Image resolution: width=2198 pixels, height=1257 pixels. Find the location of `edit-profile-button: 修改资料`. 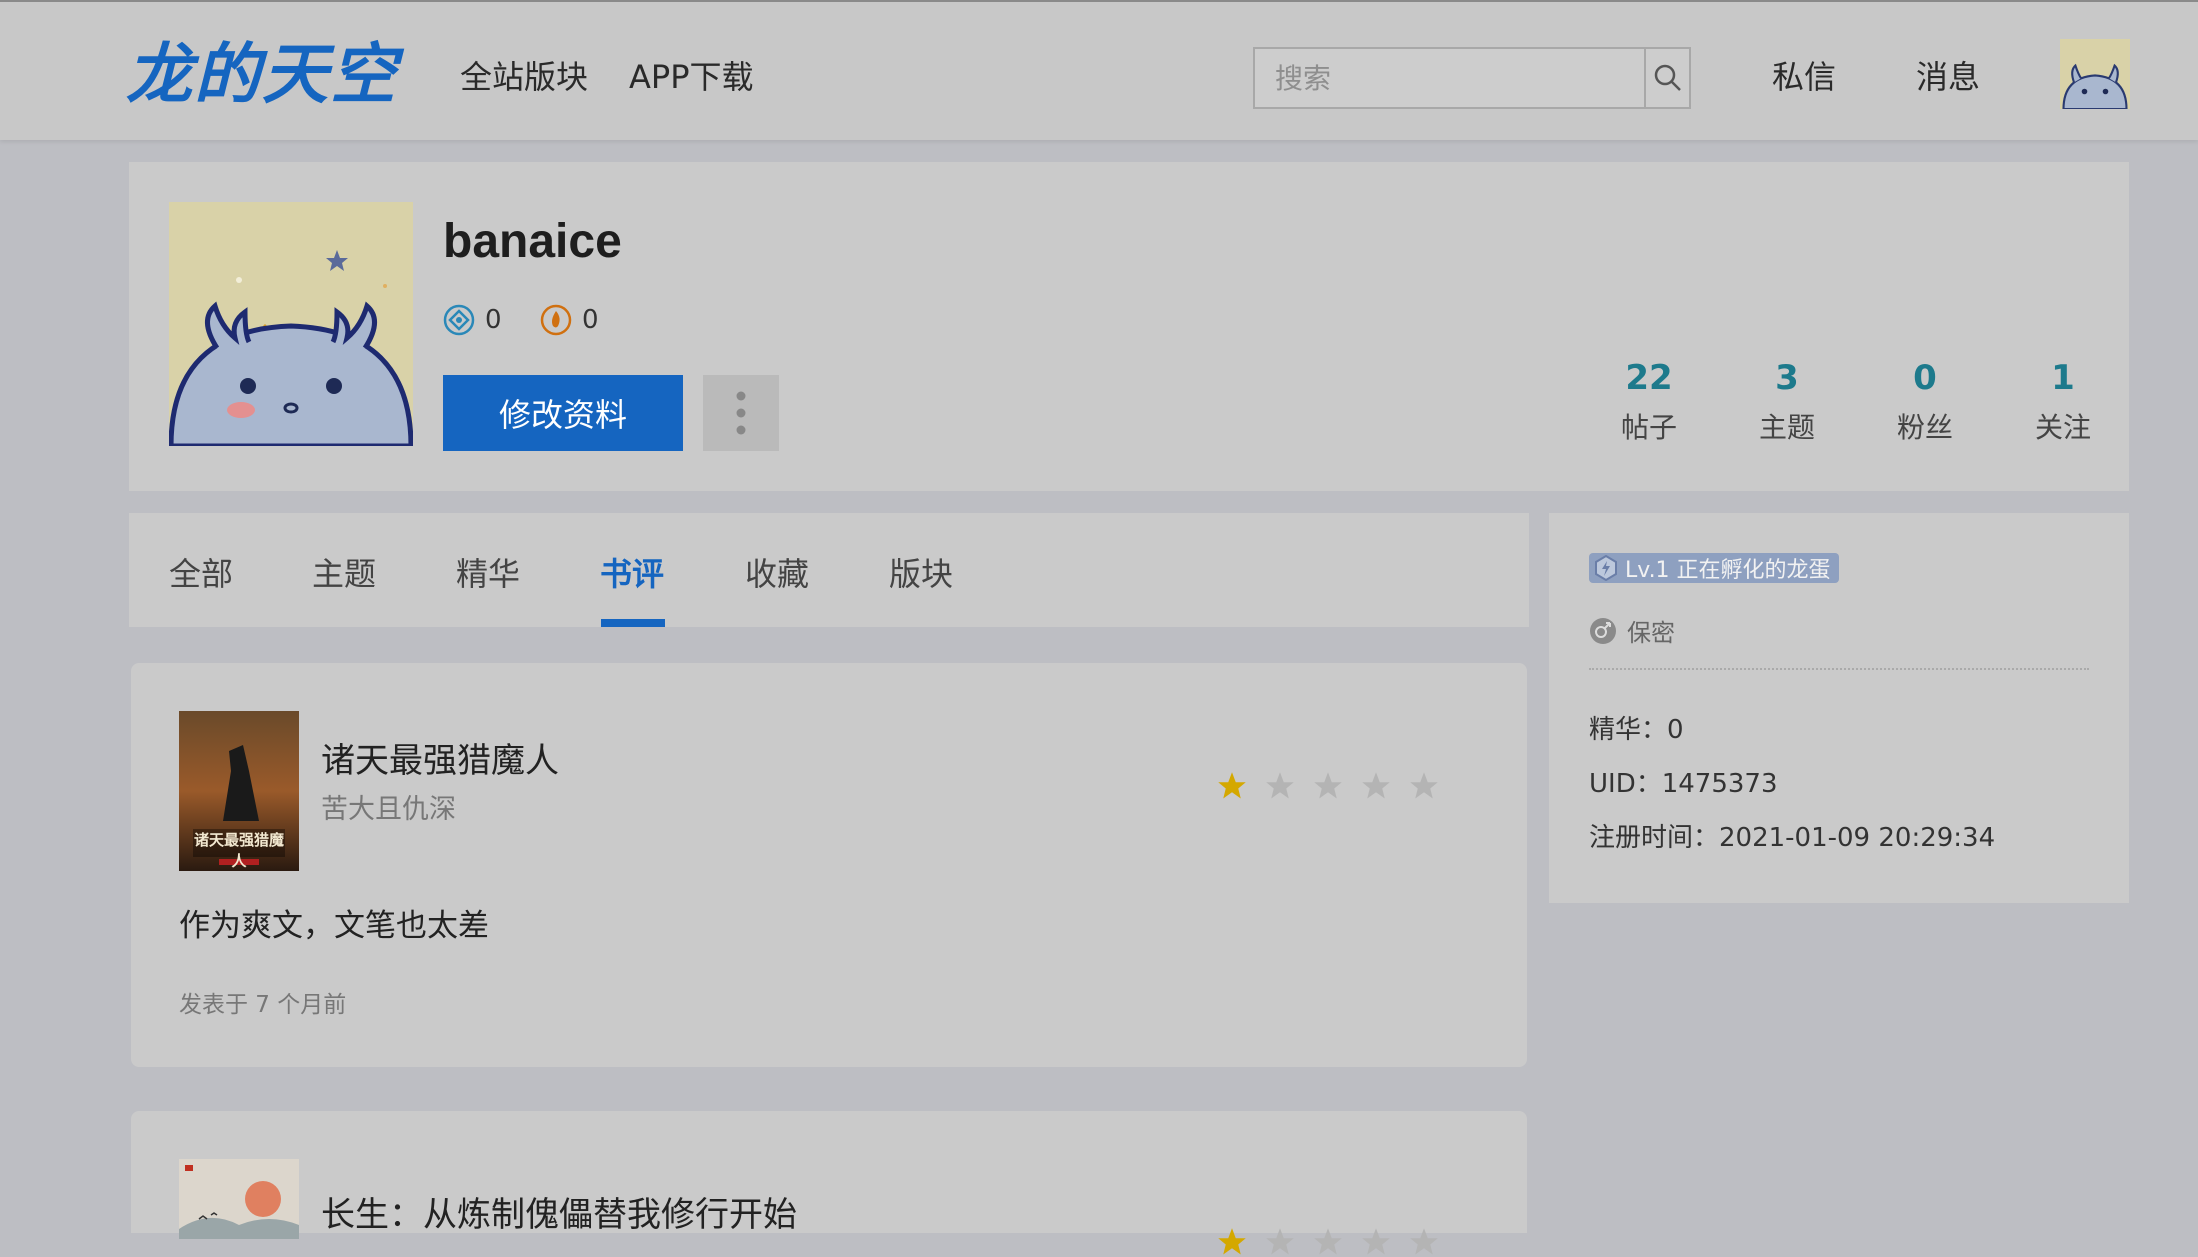

edit-profile-button: 修改资料 is located at coordinates (563, 413).